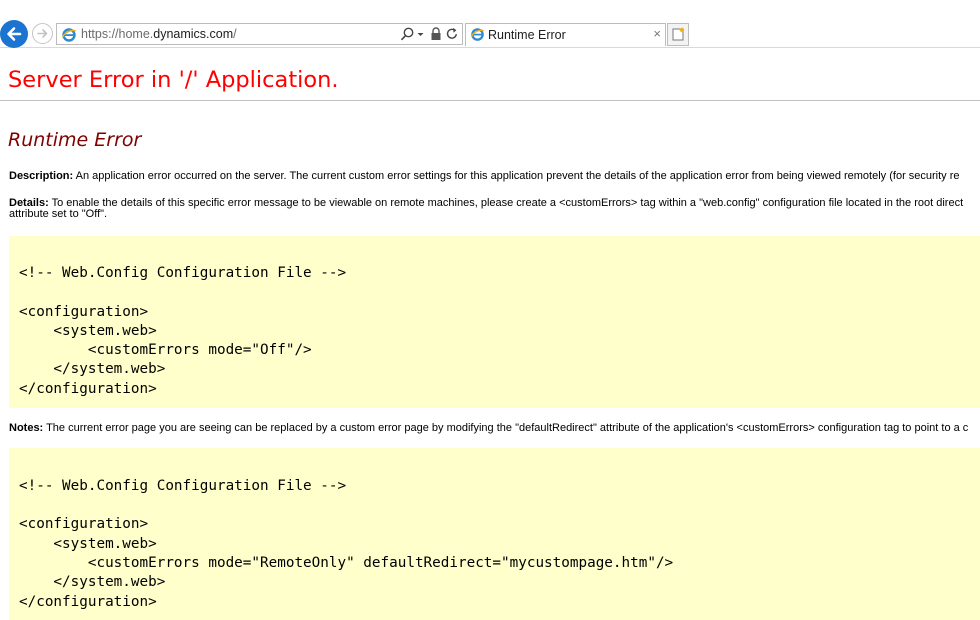 Image resolution: width=980 pixels, height=620 pixels. I want to click on url-domain: dynamics.com, so click(193, 34).